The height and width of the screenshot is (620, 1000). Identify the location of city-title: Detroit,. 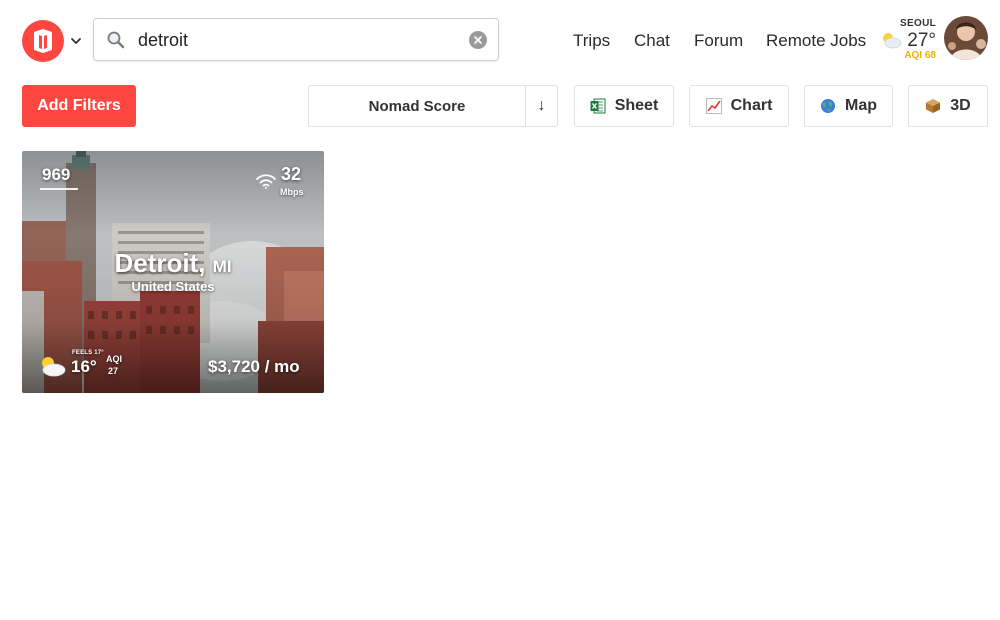
(160, 263).